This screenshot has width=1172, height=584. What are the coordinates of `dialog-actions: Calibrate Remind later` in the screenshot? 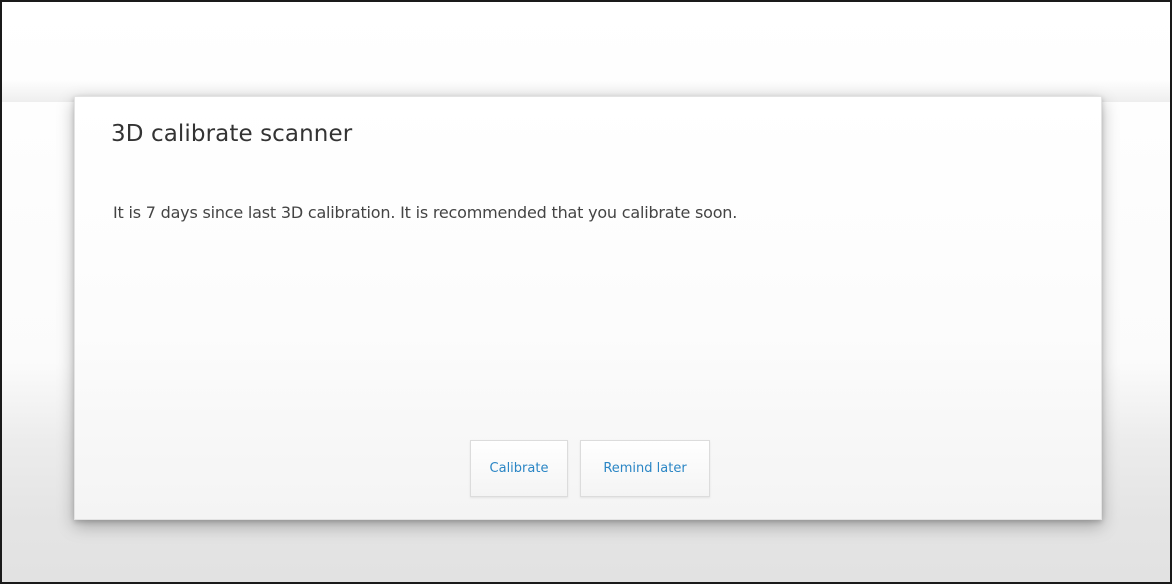 It's located at (590, 468).